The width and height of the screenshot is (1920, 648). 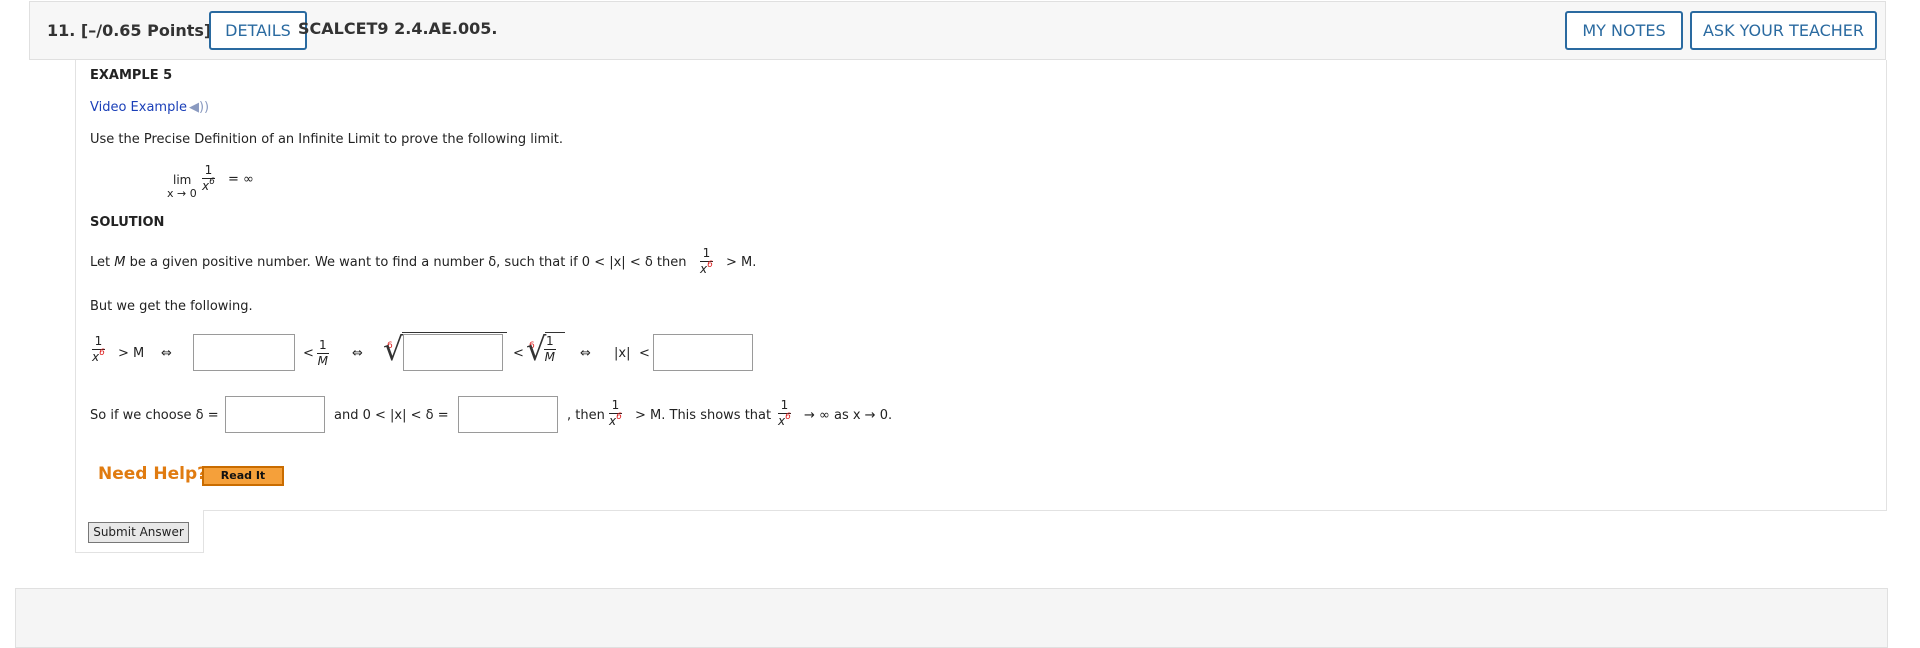 What do you see at coordinates (706, 261) in the screenshot?
I see `line1-fraction: 1 x6` at bounding box center [706, 261].